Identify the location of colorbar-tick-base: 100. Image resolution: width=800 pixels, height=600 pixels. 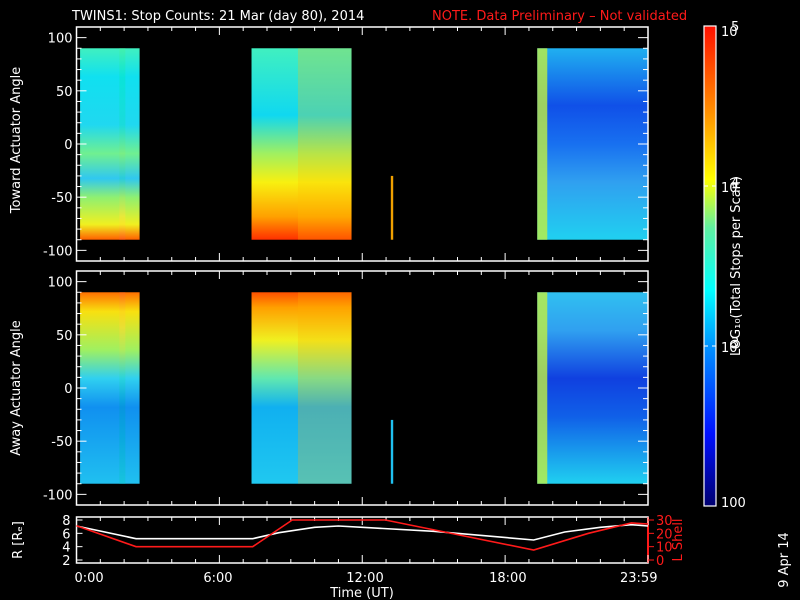
(733, 503).